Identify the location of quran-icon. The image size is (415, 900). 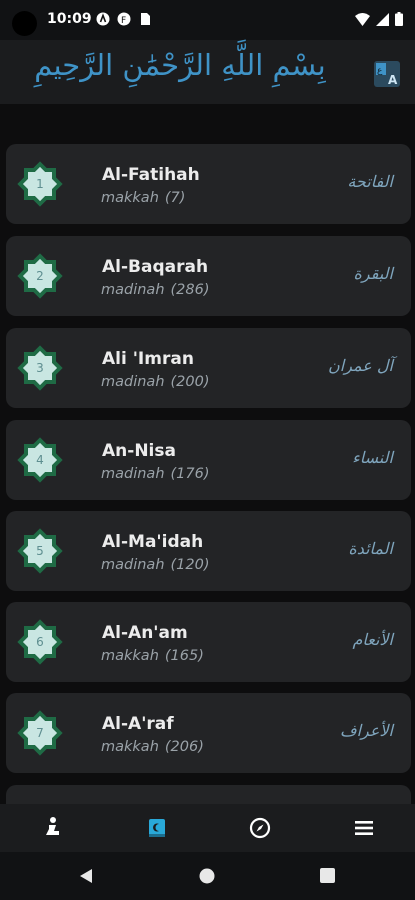
(157, 828).